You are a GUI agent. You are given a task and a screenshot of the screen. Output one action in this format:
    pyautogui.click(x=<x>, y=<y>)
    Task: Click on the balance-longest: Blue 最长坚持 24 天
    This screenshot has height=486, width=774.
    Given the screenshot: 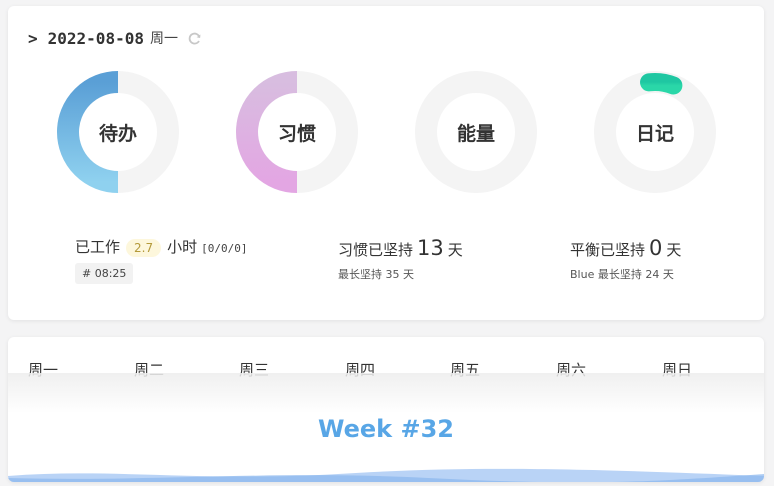 What is the action you would take?
    pyautogui.click(x=622, y=274)
    